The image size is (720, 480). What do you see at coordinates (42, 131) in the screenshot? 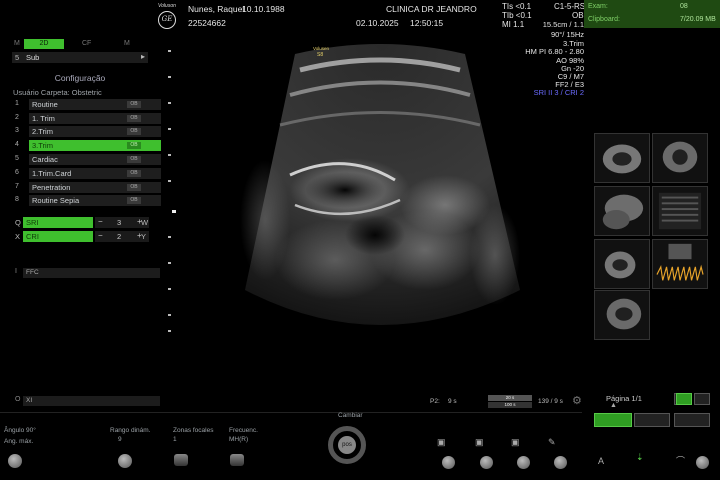
I see `preset-label: 2.Trim` at bounding box center [42, 131].